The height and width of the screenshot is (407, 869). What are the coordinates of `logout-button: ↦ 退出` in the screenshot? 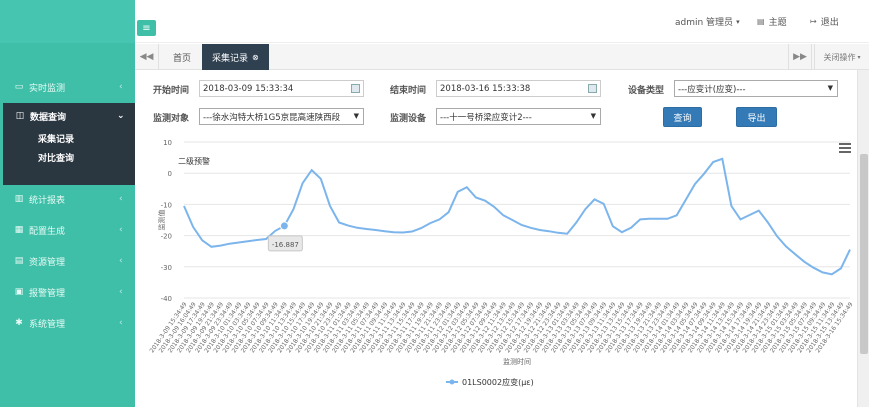 It's located at (824, 21).